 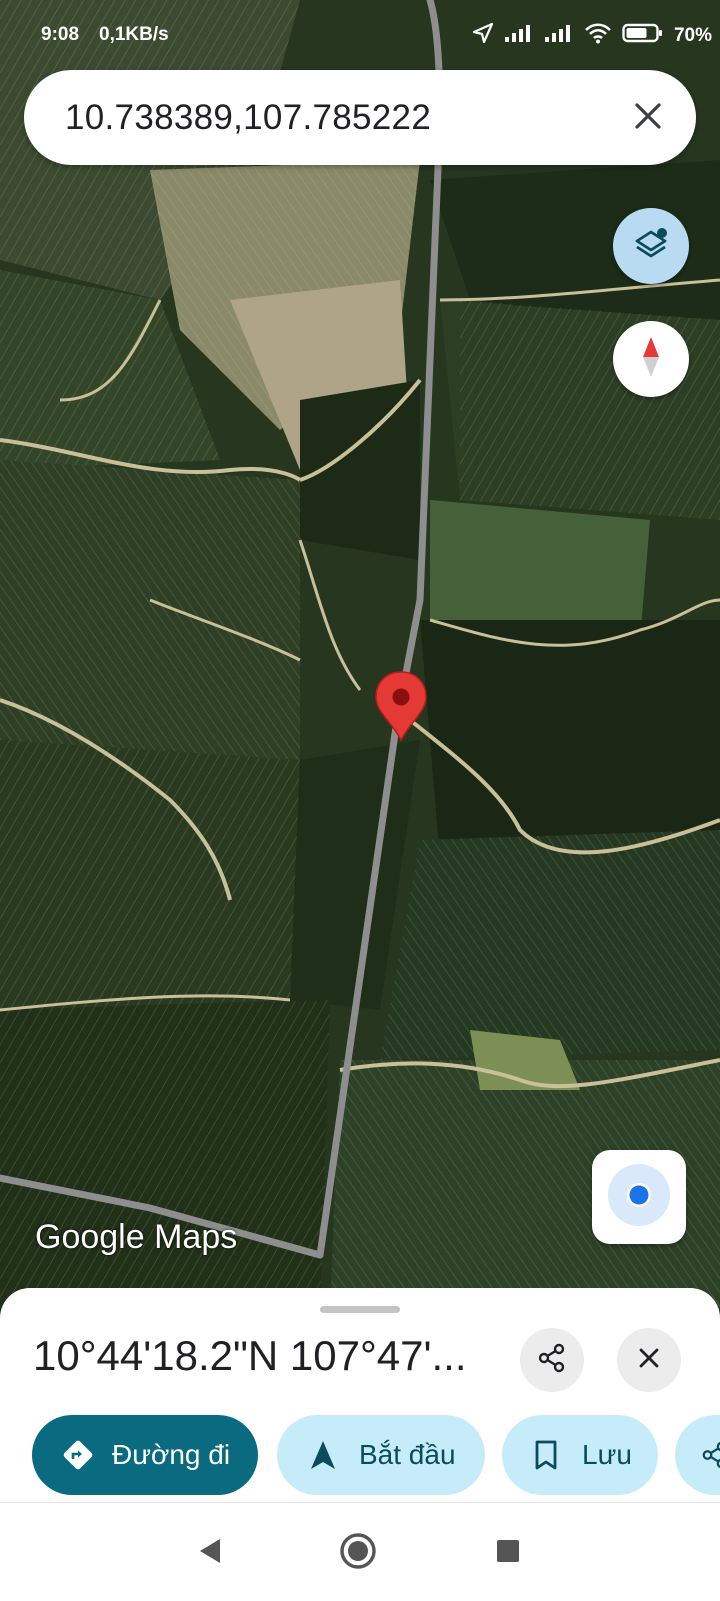 I want to click on home-button, so click(x=358, y=1553).